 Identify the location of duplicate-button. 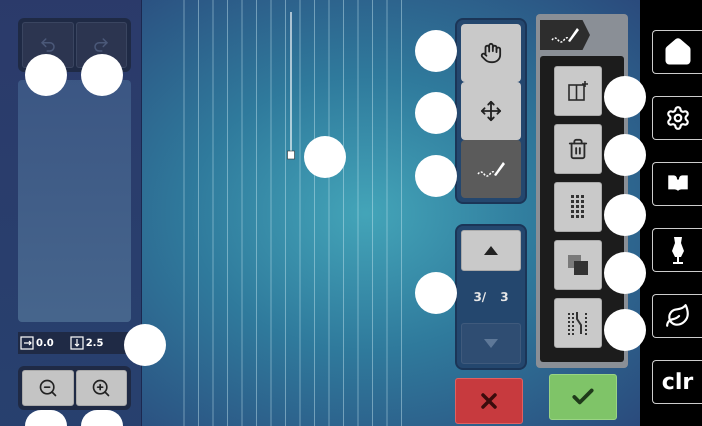
(578, 265).